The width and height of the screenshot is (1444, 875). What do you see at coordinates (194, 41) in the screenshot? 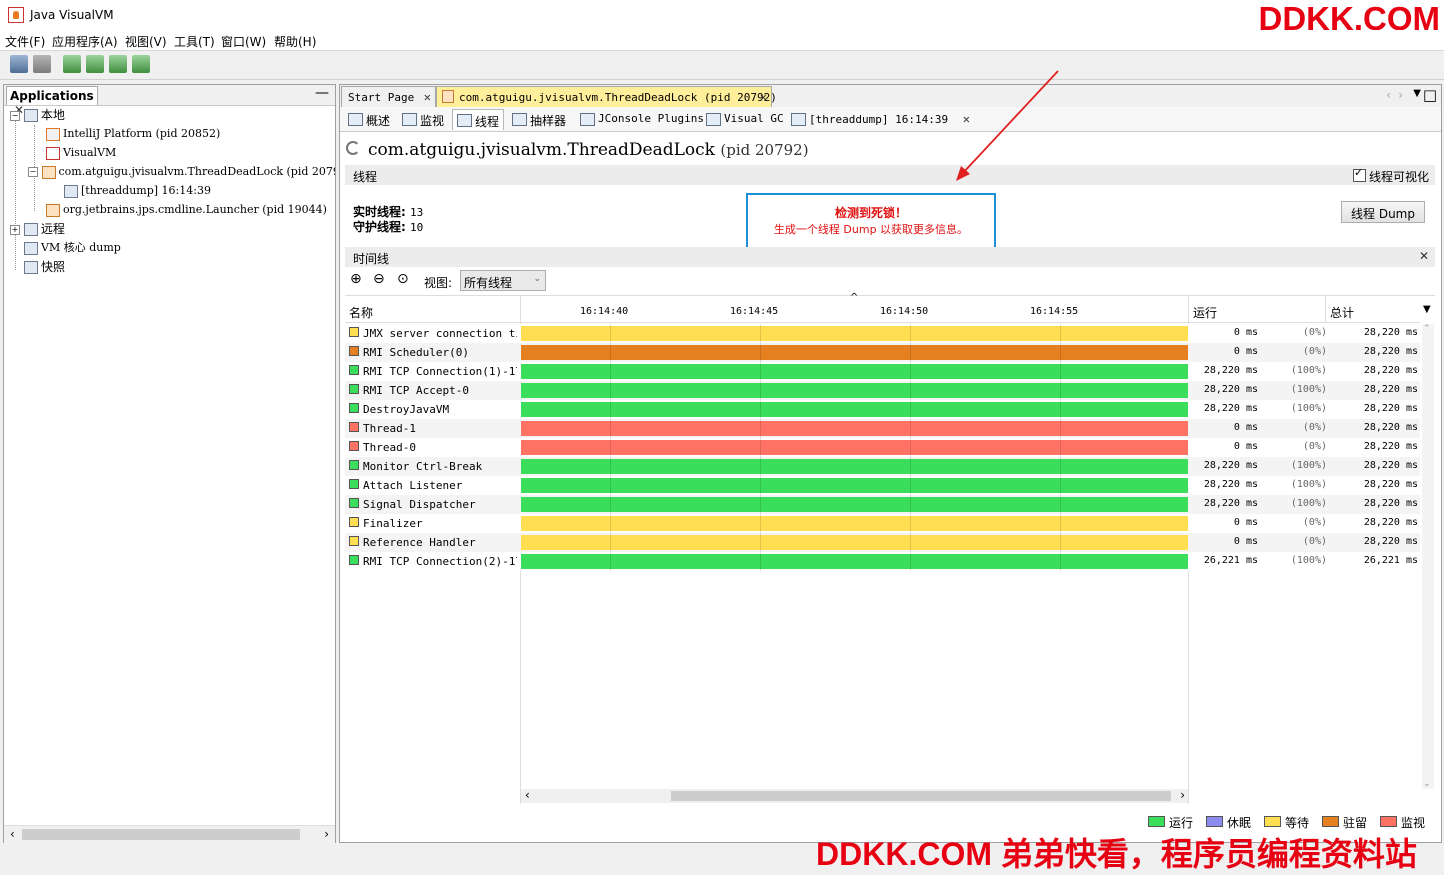
I see `menu-tools: 工具(T)` at bounding box center [194, 41].